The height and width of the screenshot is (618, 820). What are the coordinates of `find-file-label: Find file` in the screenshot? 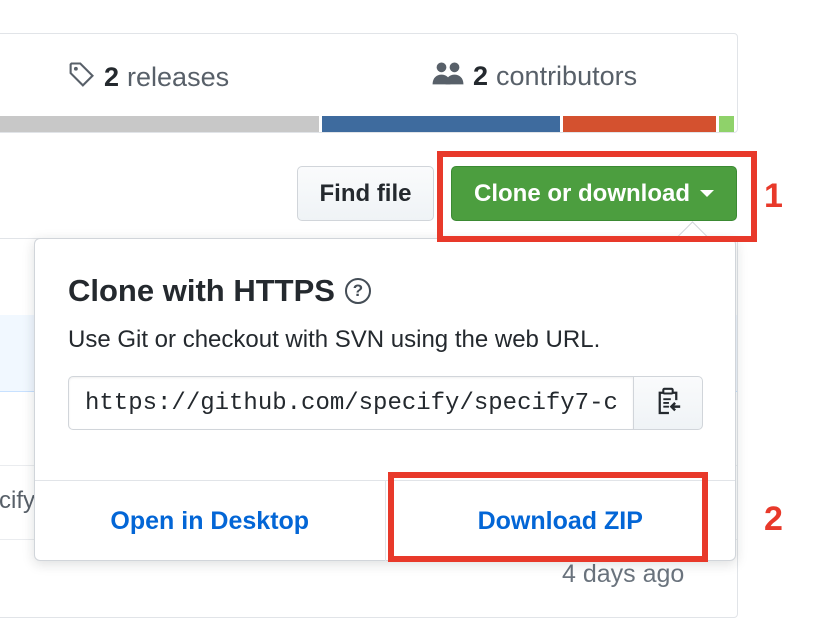 It's located at (365, 193).